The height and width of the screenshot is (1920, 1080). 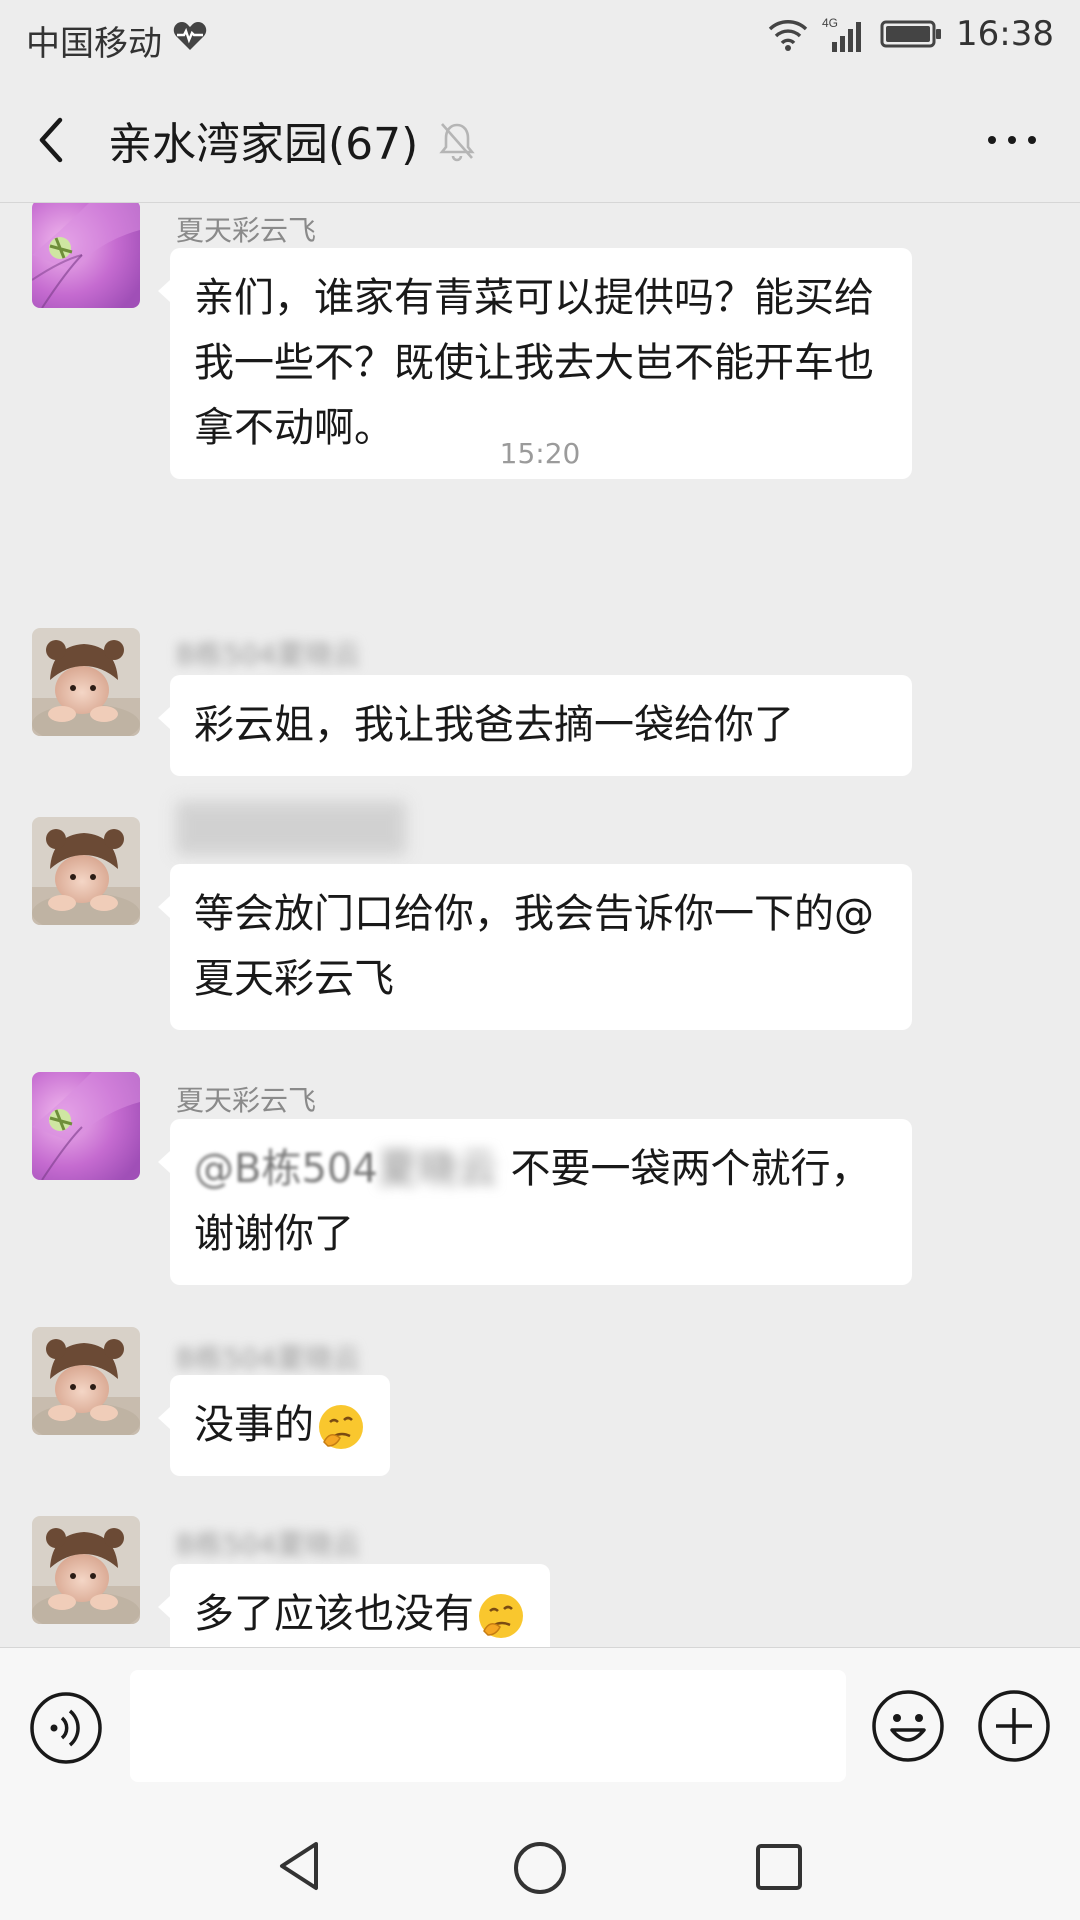 I want to click on svg-text: 4G, so click(x=830, y=23).